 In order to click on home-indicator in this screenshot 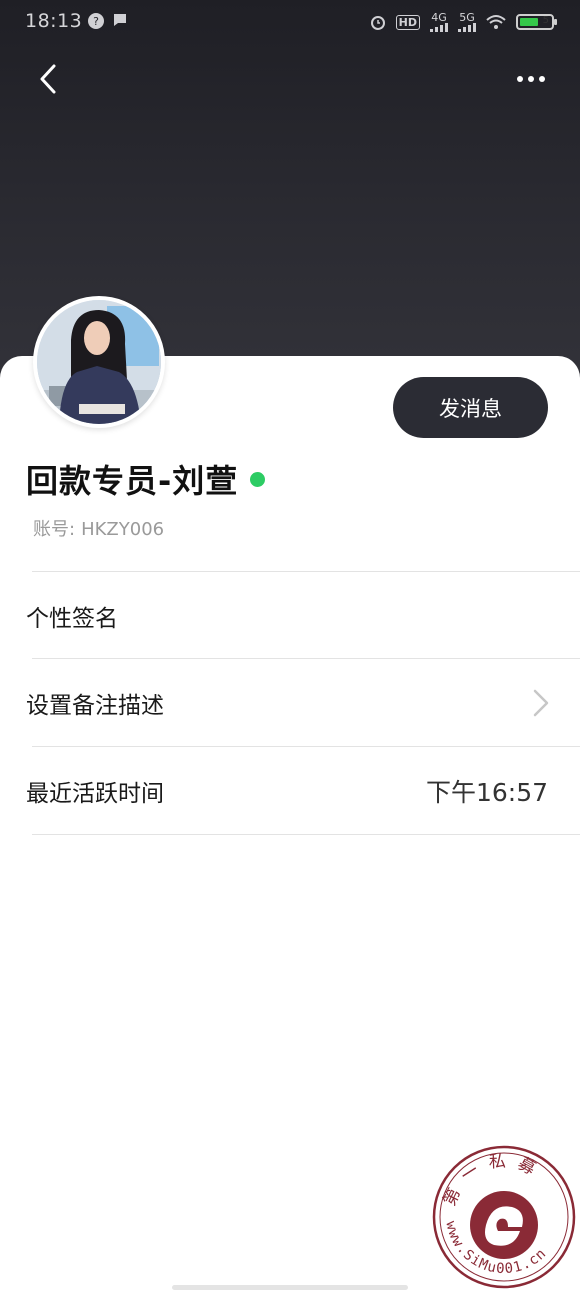, I will do `click(290, 1287)`.